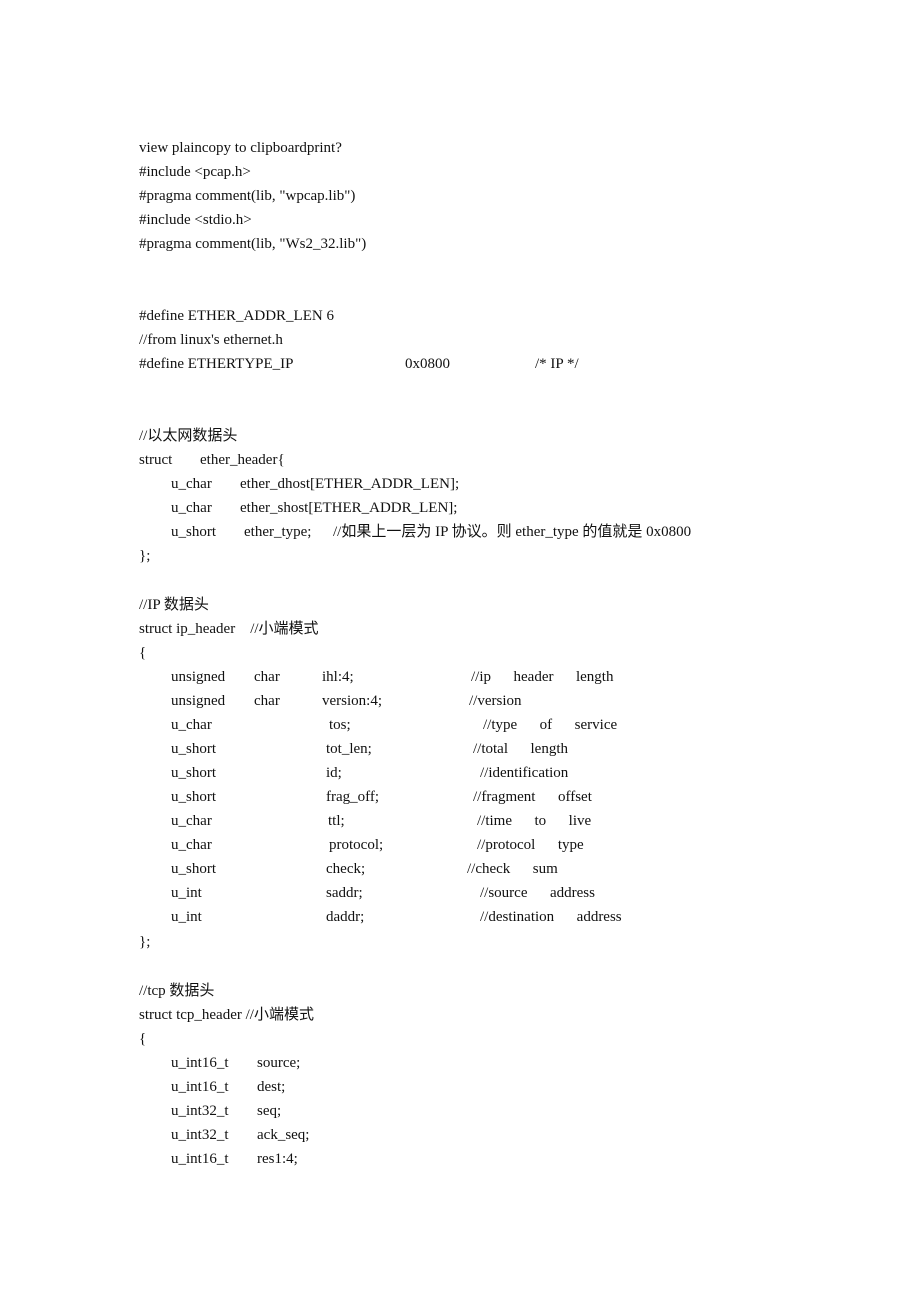 The height and width of the screenshot is (1302, 920). Describe the element at coordinates (321, 1135) in the screenshot. I see `struct-field: u_int32_t ack_seq;` at that location.